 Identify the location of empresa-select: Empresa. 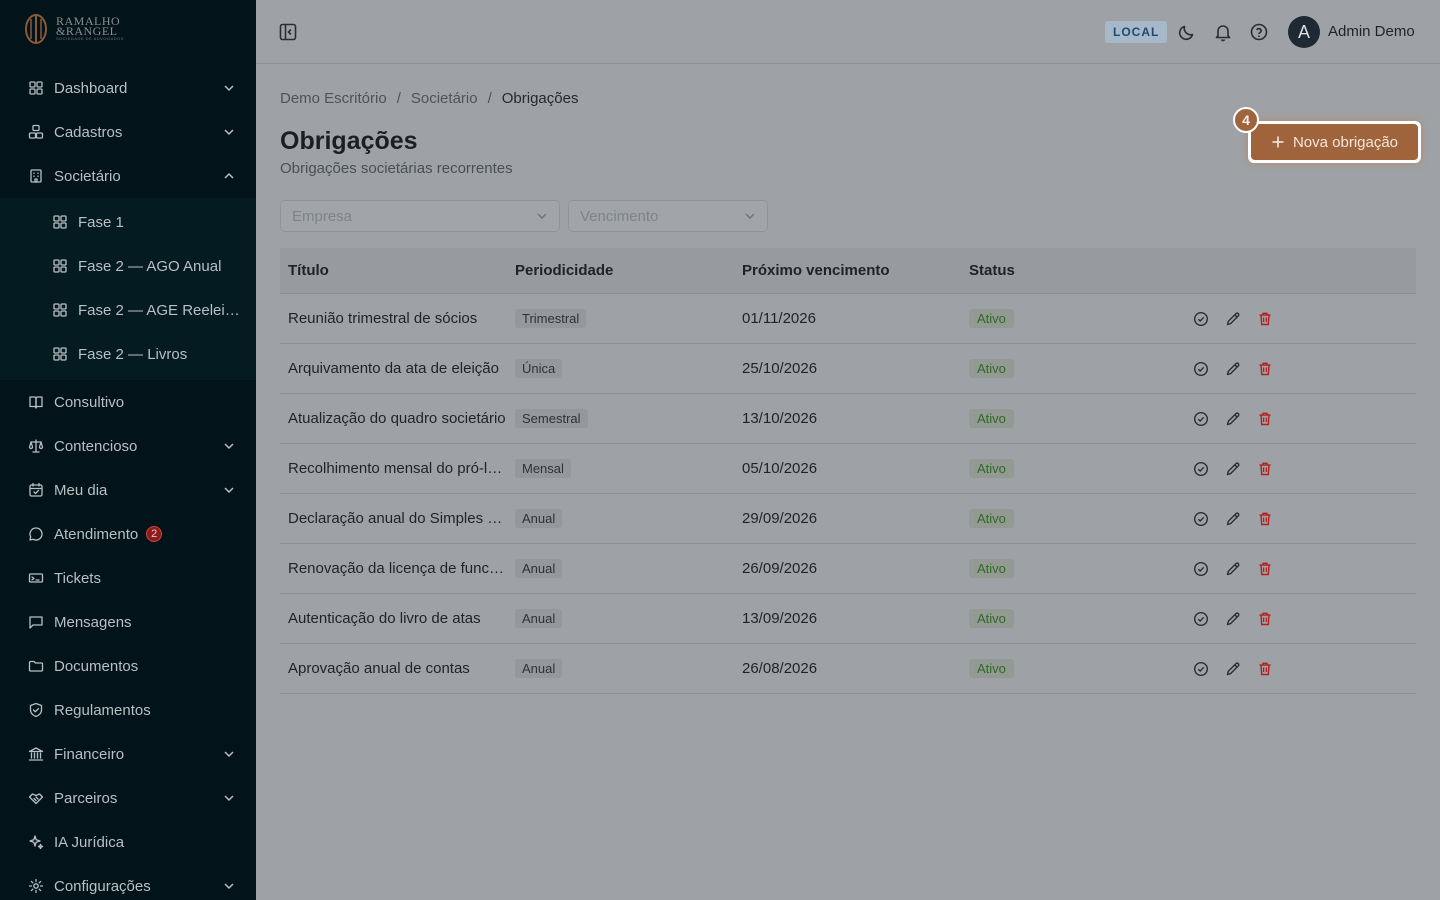
(420, 216).